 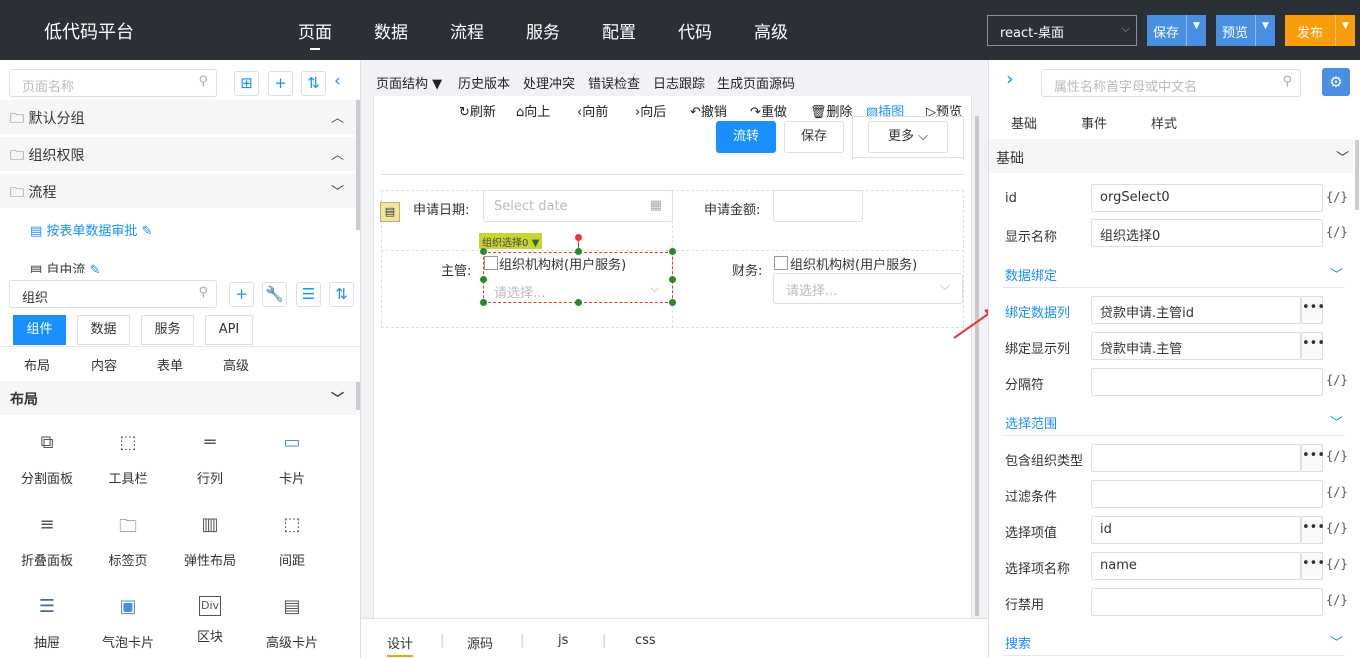 What do you see at coordinates (246, 83) in the screenshot?
I see `add-folder-icon: ⊞` at bounding box center [246, 83].